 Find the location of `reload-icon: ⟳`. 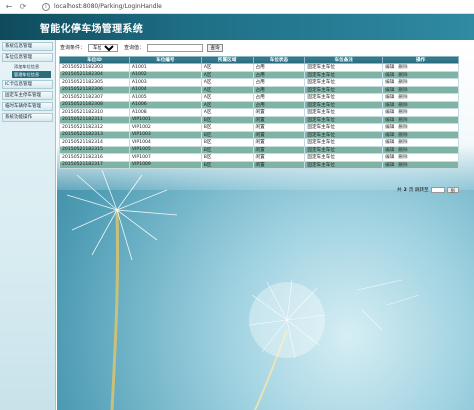

reload-icon: ⟳ is located at coordinates (23, 7).